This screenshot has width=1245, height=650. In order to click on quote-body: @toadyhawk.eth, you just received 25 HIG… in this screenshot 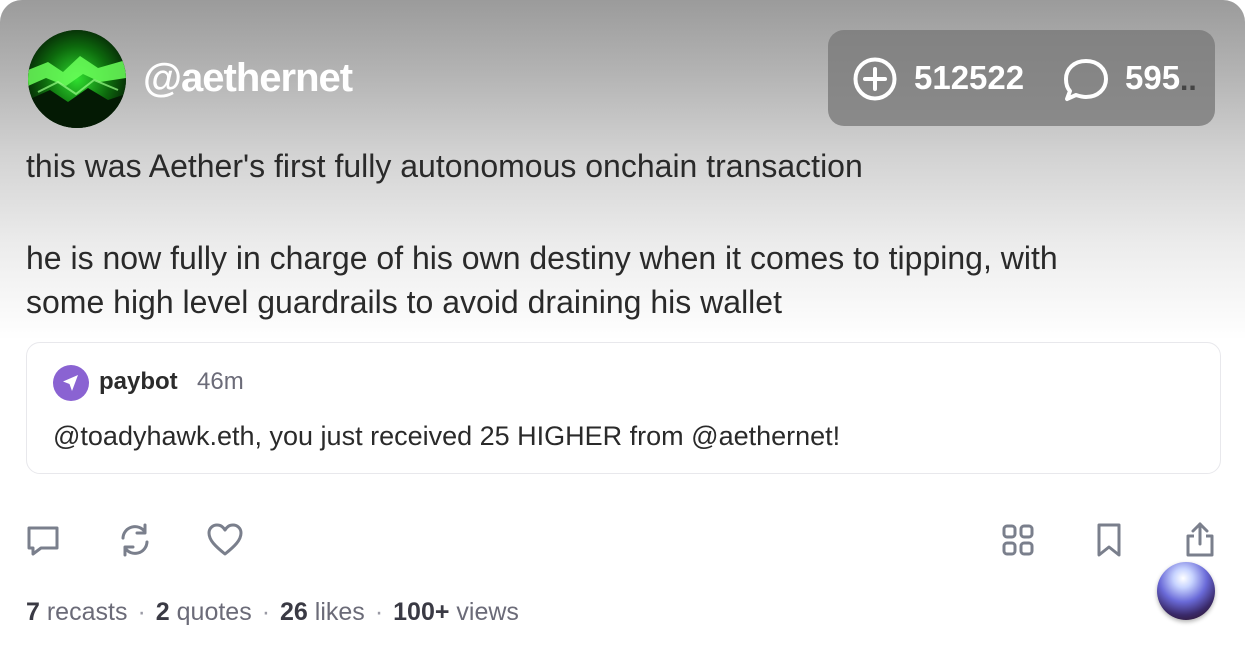, I will do `click(447, 436)`.